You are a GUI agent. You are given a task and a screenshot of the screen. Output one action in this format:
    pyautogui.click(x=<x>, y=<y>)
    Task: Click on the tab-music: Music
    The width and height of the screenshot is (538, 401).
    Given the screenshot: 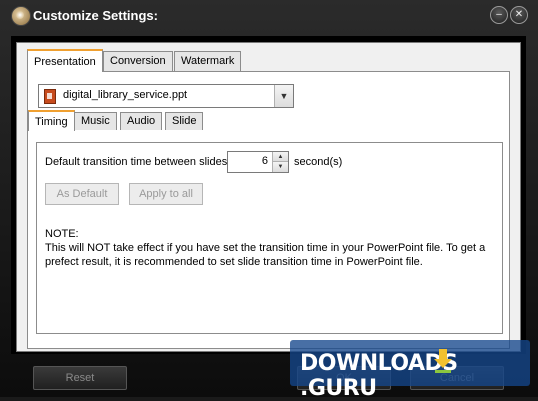 What is the action you would take?
    pyautogui.click(x=95, y=121)
    